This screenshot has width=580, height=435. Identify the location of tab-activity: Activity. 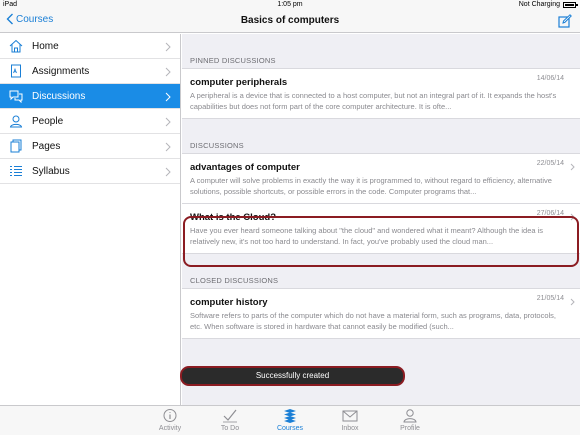
(170, 420).